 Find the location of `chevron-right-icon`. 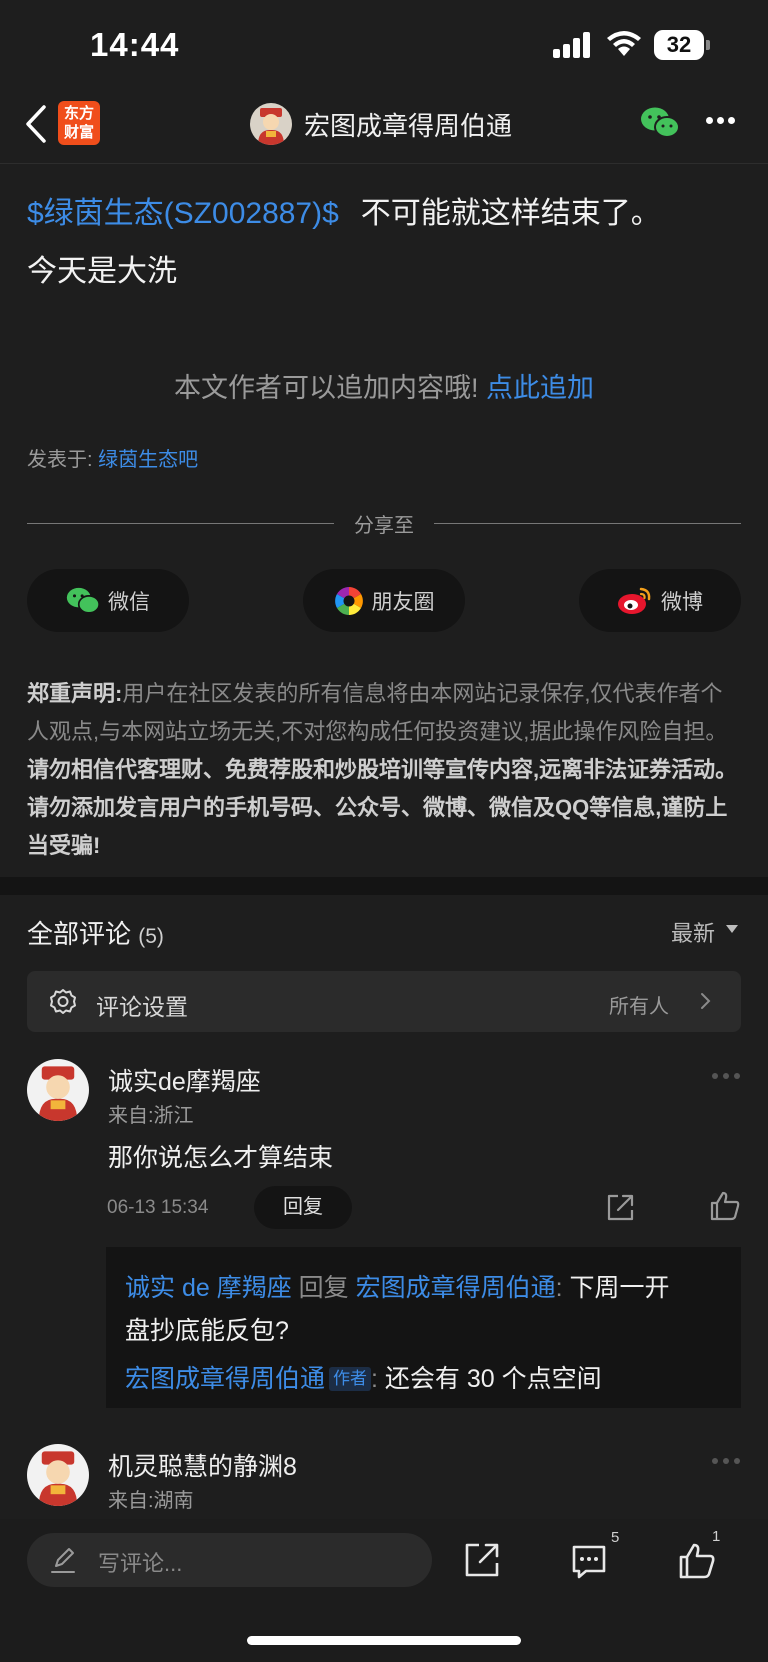

chevron-right-icon is located at coordinates (706, 1001).